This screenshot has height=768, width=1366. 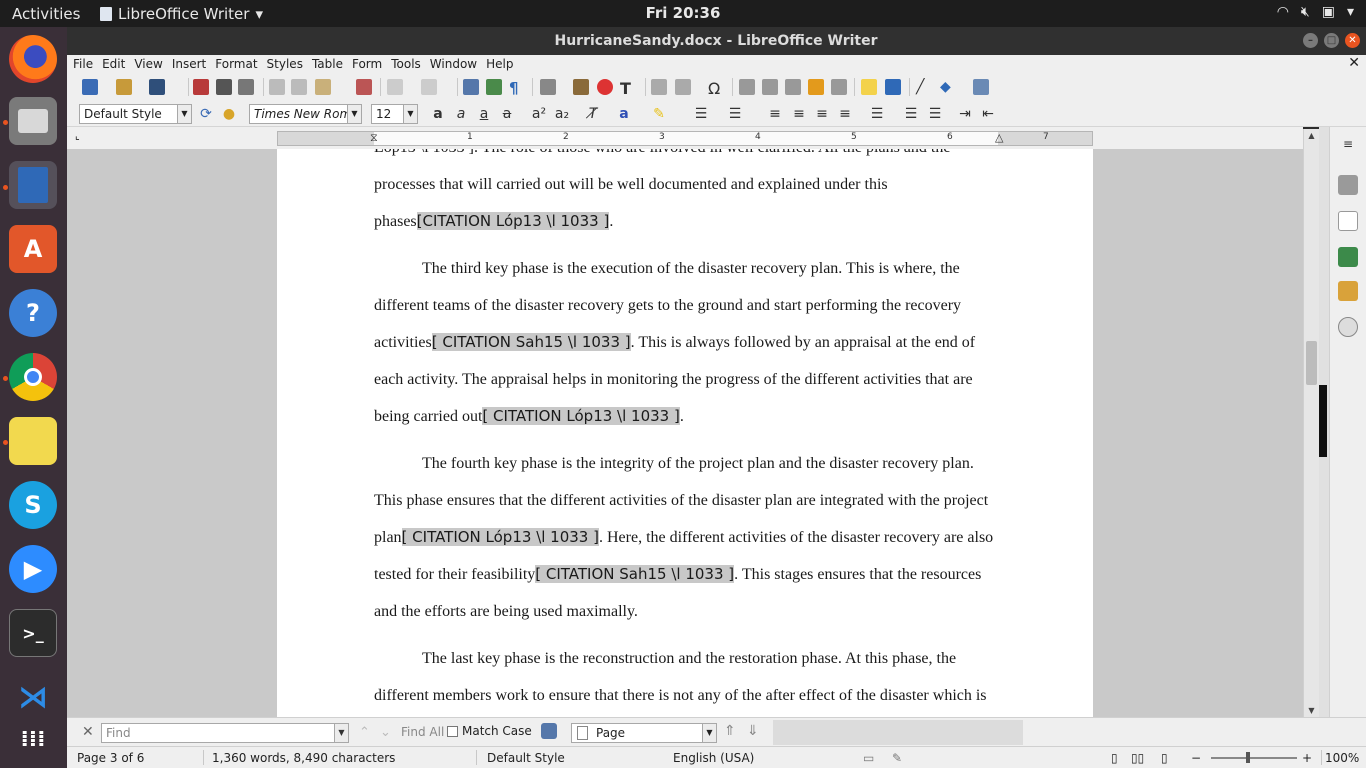 I want to click on copy-icon, so click(x=299, y=87).